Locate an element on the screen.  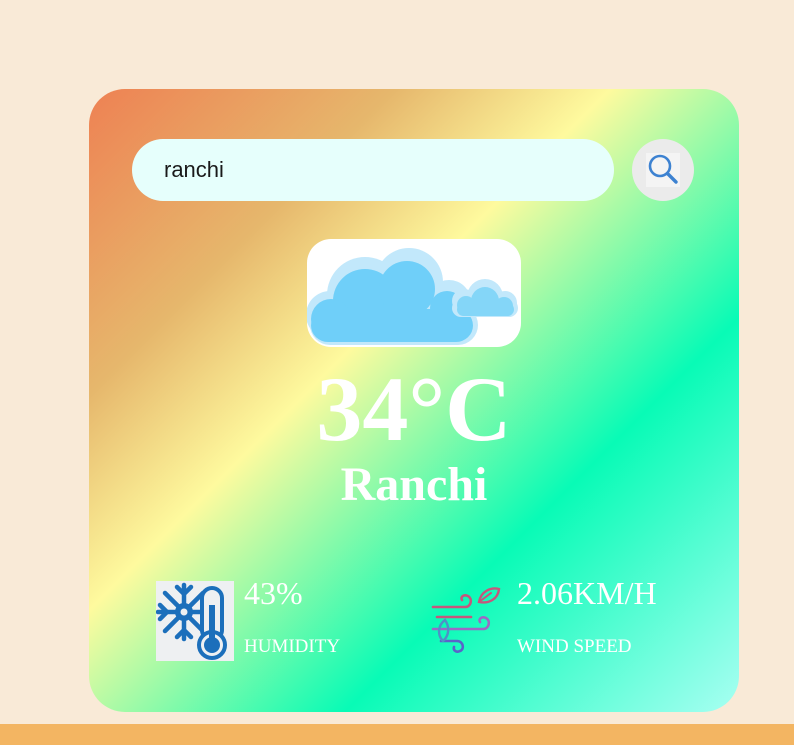
search-button is located at coordinates (663, 170).